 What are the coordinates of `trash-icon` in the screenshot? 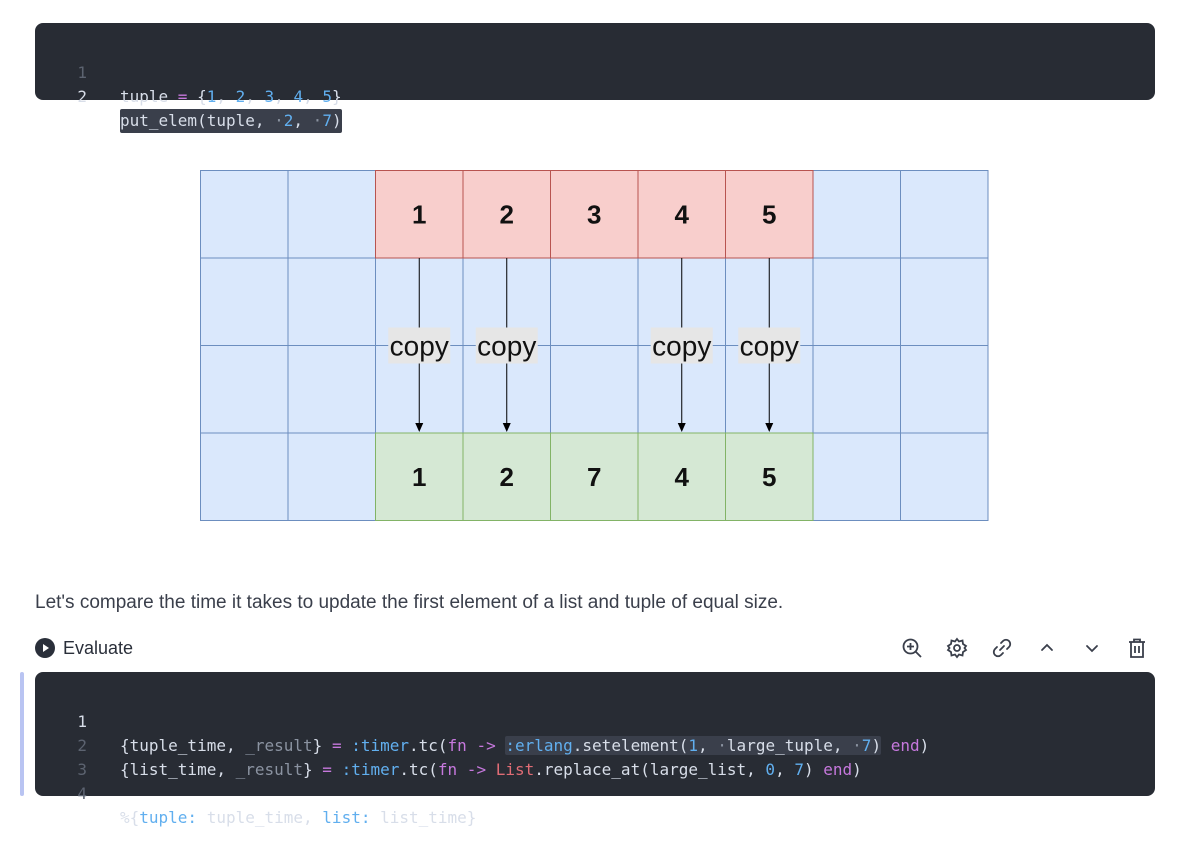 It's located at (1137, 648).